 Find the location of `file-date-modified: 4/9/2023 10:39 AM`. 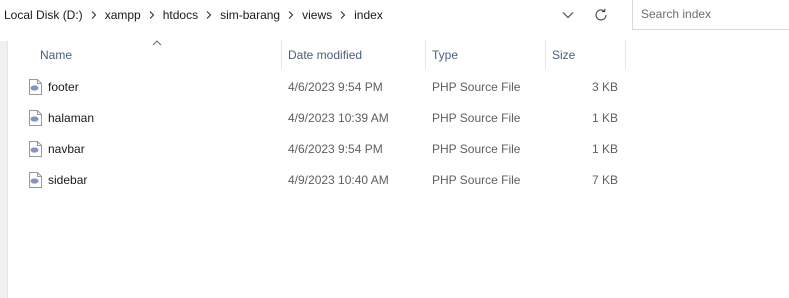

file-date-modified: 4/9/2023 10:39 AM is located at coordinates (338, 117).